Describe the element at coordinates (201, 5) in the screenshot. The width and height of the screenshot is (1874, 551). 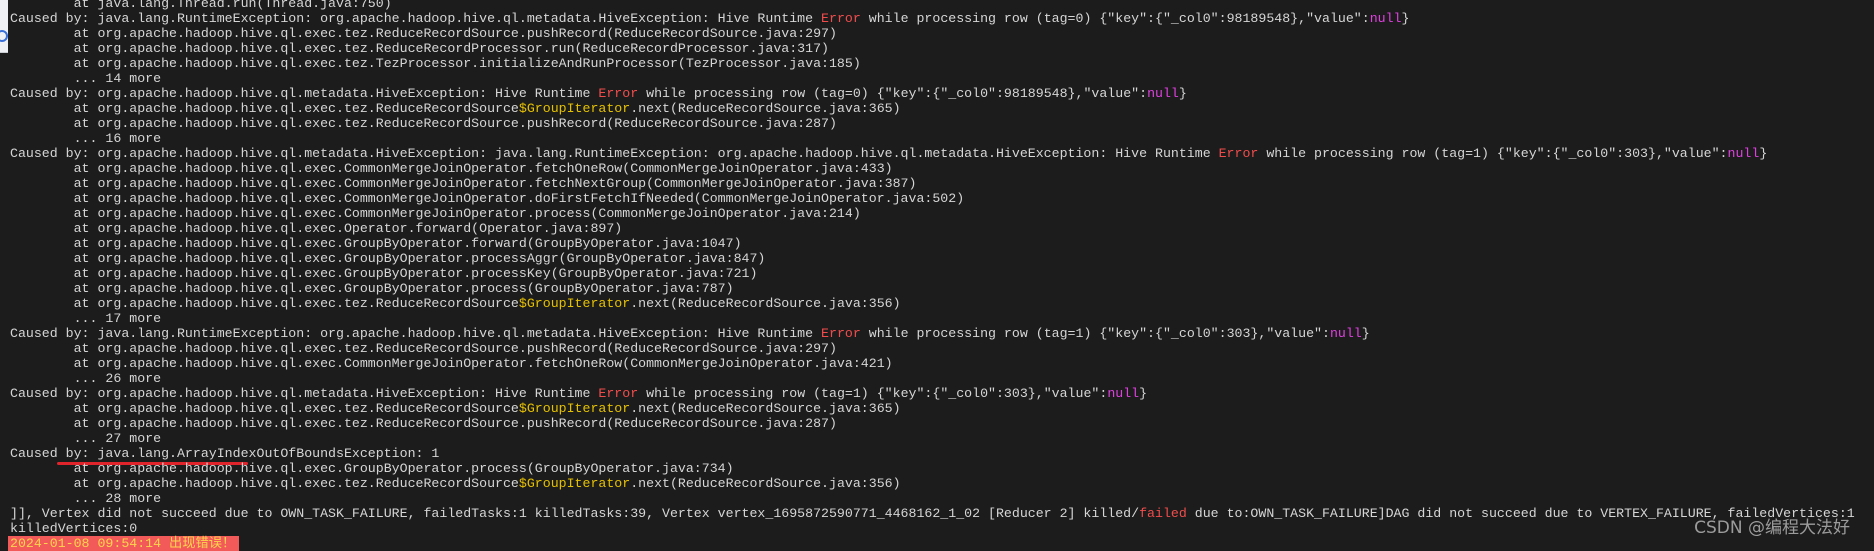
I see `line-text: at java.lang.Thread.run(Thread.java:750)` at that location.